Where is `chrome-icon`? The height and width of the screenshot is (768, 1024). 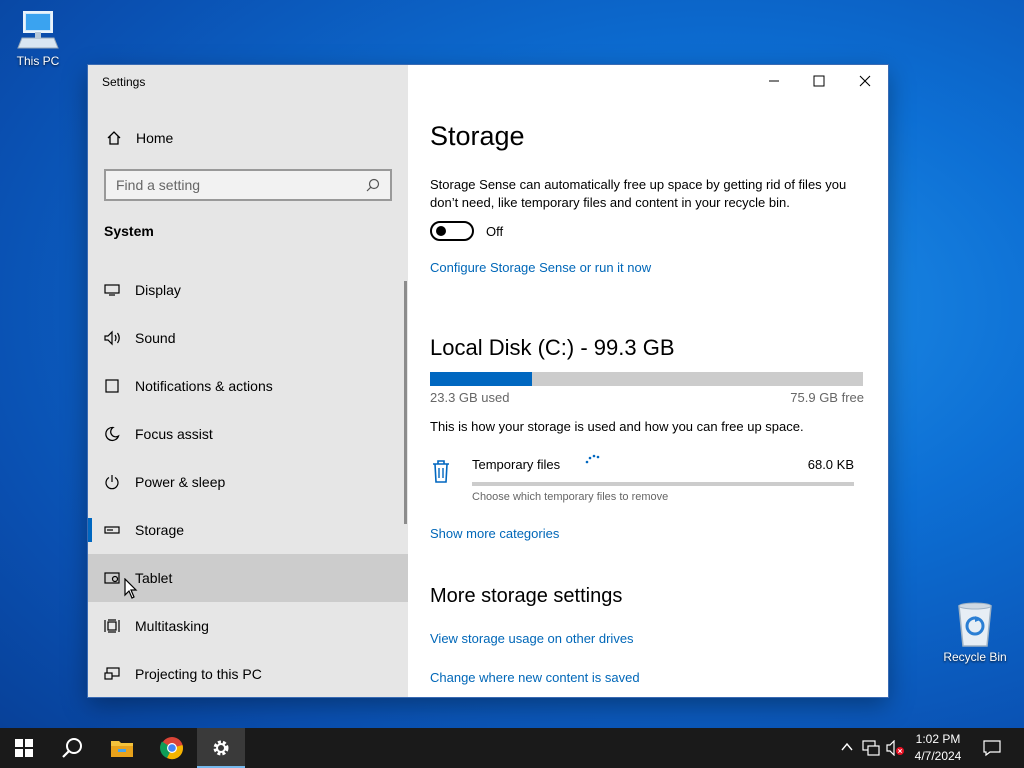 chrome-icon is located at coordinates (171, 748).